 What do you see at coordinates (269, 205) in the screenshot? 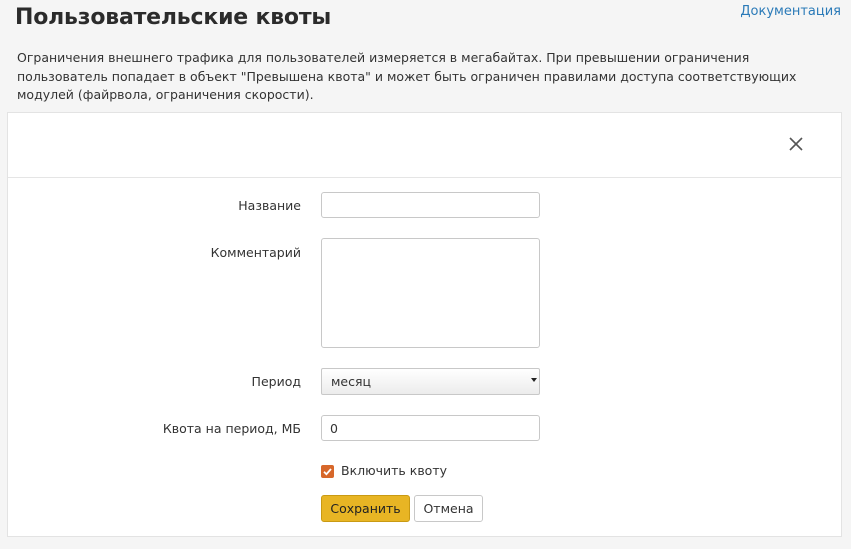
I see `name-label: Название` at bounding box center [269, 205].